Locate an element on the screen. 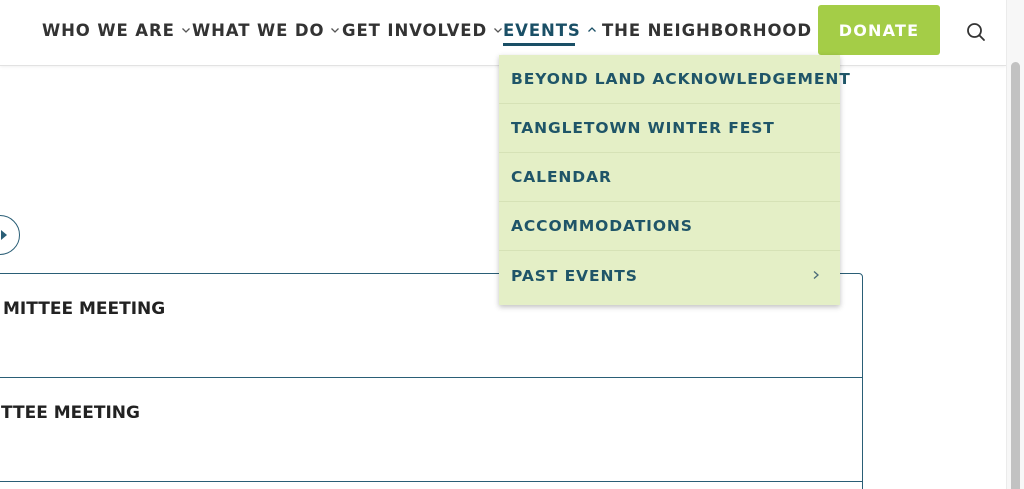 The width and height of the screenshot is (1024, 489). scrollbar-thumb is located at coordinates (1015, 275).